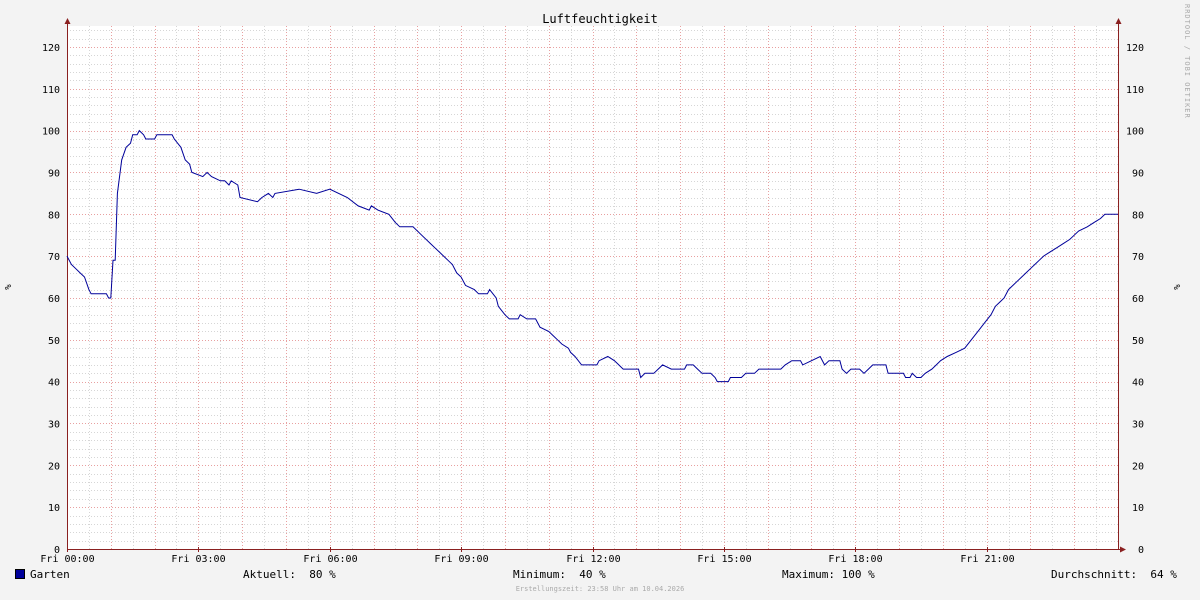  What do you see at coordinates (1123, 549) in the screenshot?
I see `x-axis-arrow` at bounding box center [1123, 549].